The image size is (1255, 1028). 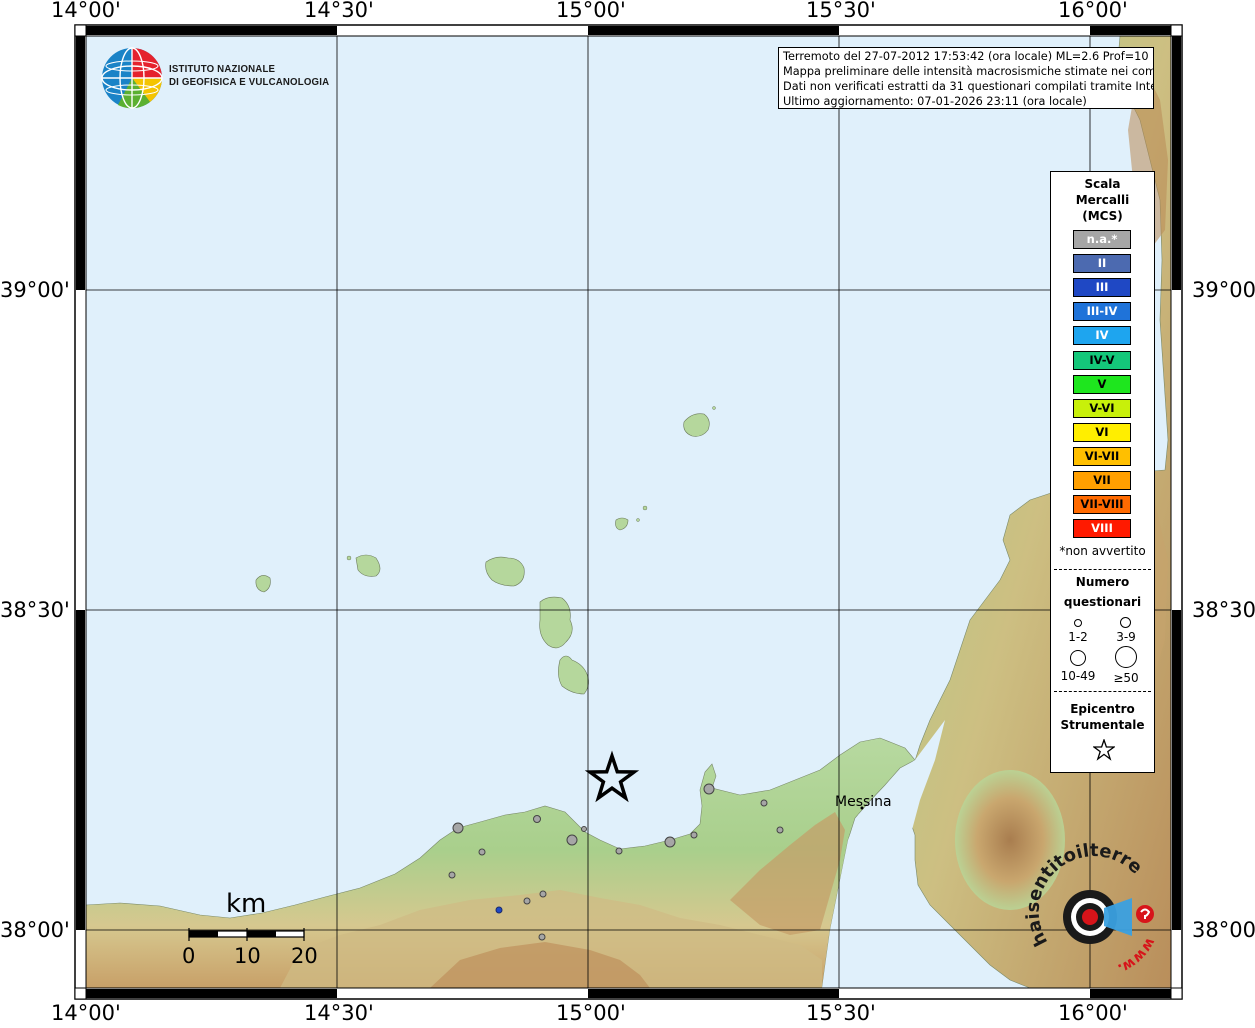 I want to click on size-symbol-xlarge, so click(x=1126, y=657).